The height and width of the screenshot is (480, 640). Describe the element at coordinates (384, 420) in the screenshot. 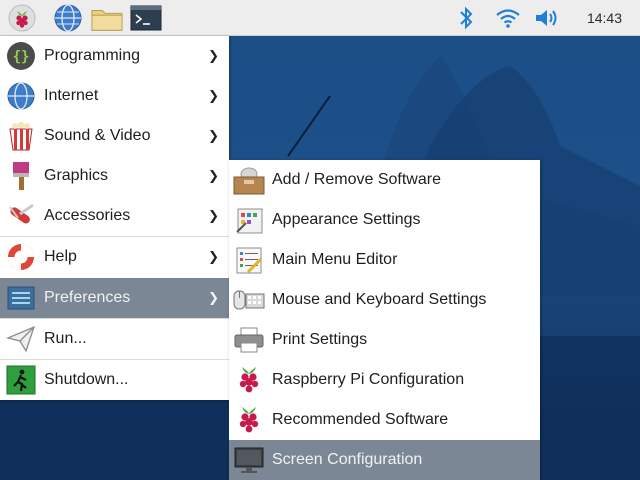

I see `menu-item-recommended-software: Recommended Software` at that location.